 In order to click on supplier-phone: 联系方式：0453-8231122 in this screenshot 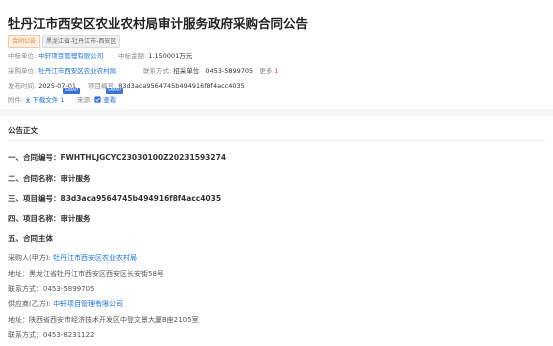, I will do `click(51, 335)`.